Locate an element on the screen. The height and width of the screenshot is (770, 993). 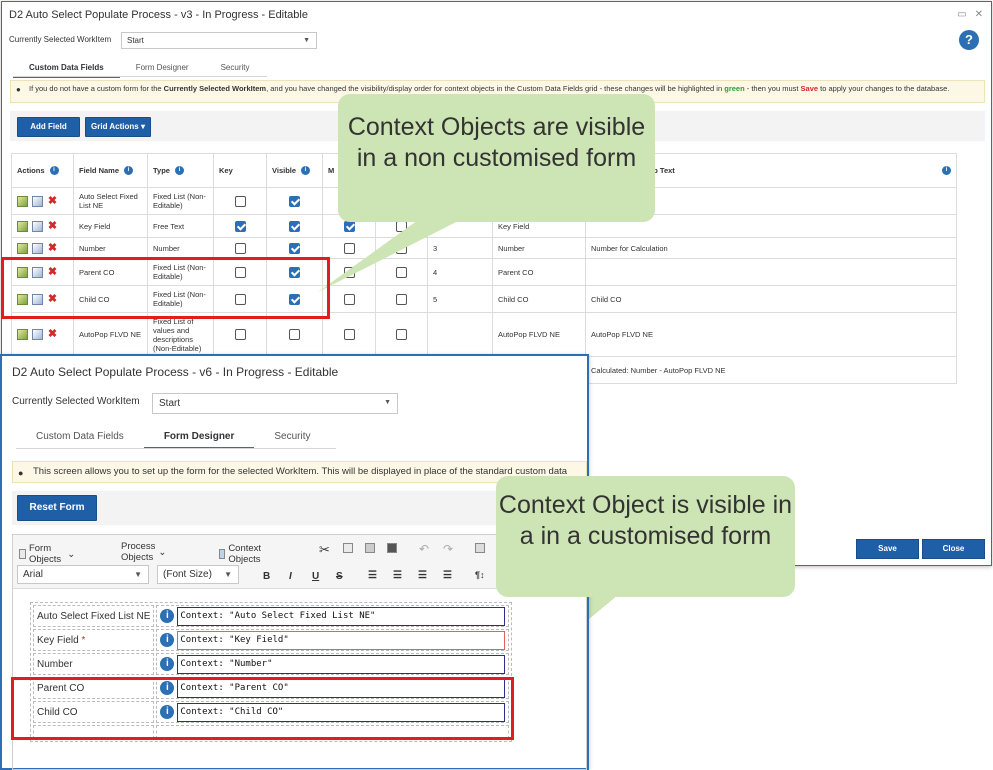
context-object-field: Context: "Number" is located at coordinates (341, 664).